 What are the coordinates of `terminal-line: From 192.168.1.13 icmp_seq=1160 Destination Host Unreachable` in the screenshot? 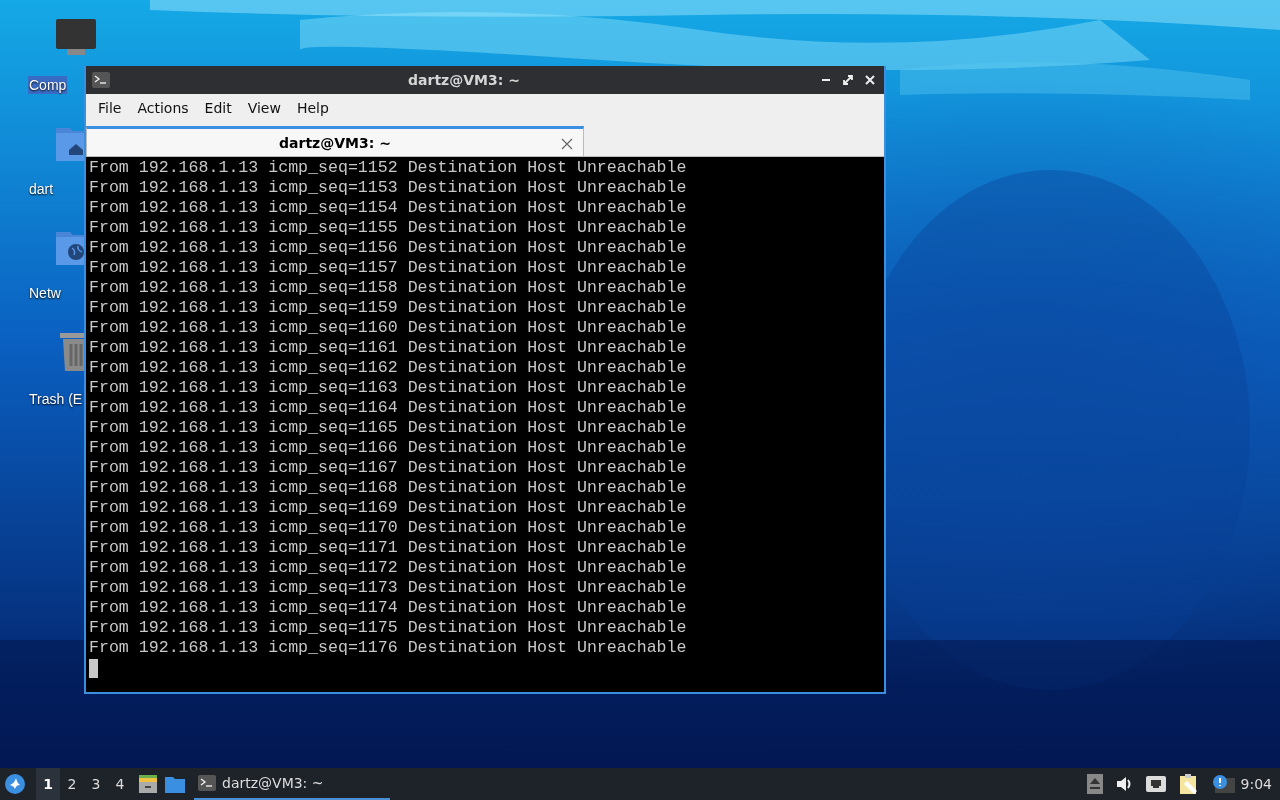 It's located at (388, 328).